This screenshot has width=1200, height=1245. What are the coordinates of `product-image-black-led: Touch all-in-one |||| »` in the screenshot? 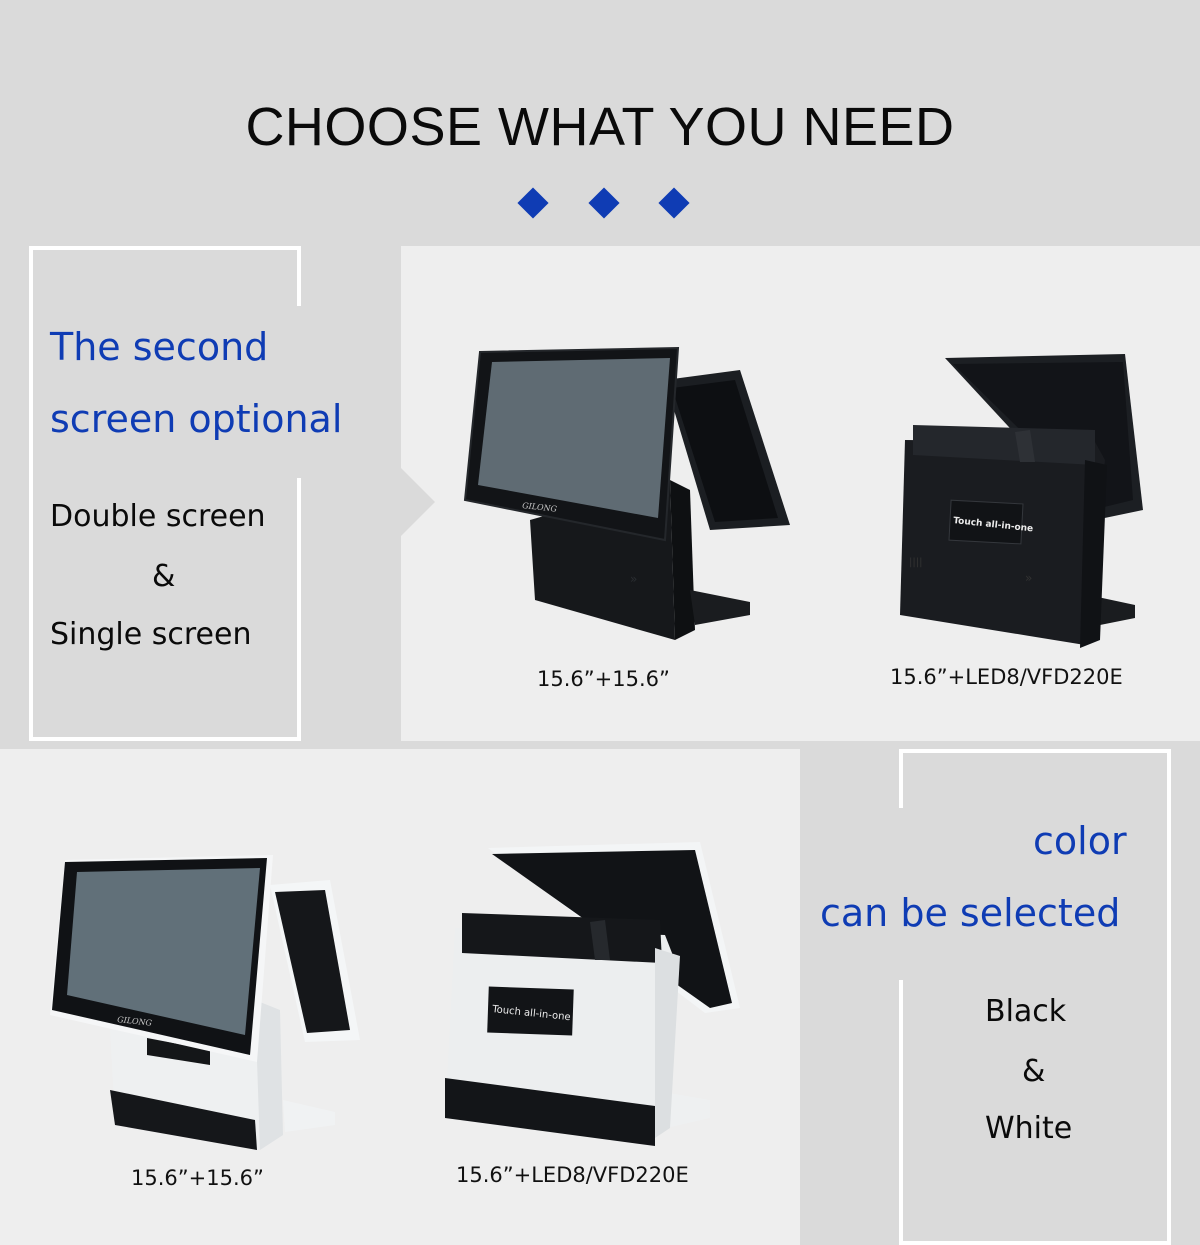 It's located at (1020, 500).